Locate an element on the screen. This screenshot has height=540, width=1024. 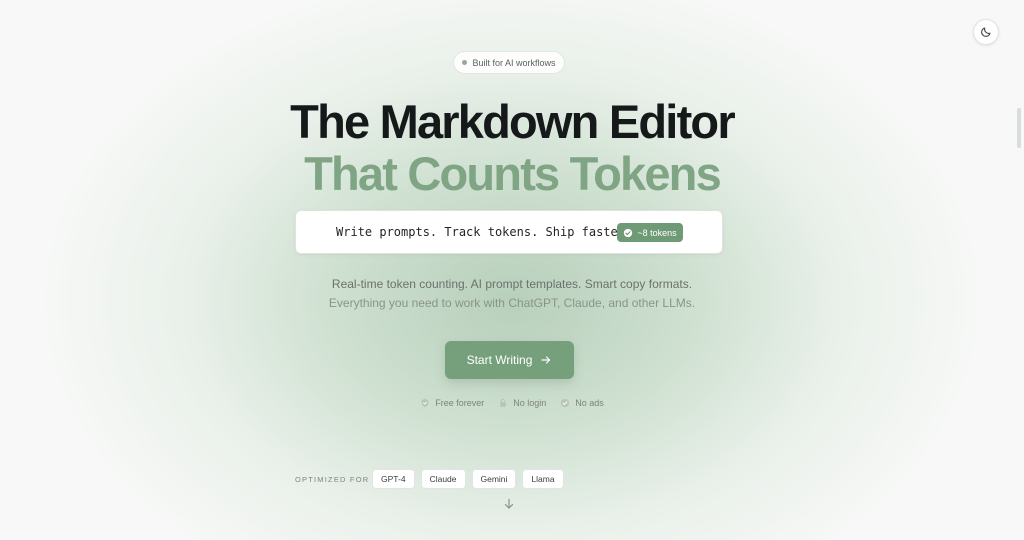
check-icon is located at coordinates (565, 403).